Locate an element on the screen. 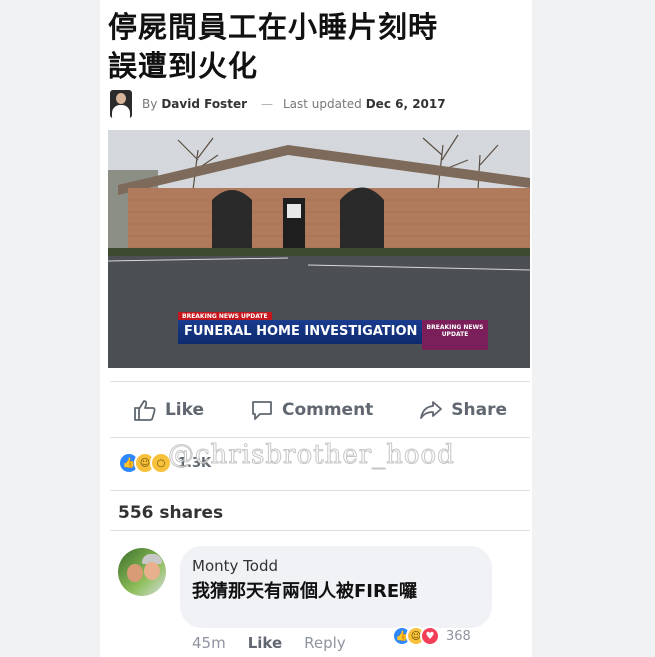  share-icon is located at coordinates (431, 410).